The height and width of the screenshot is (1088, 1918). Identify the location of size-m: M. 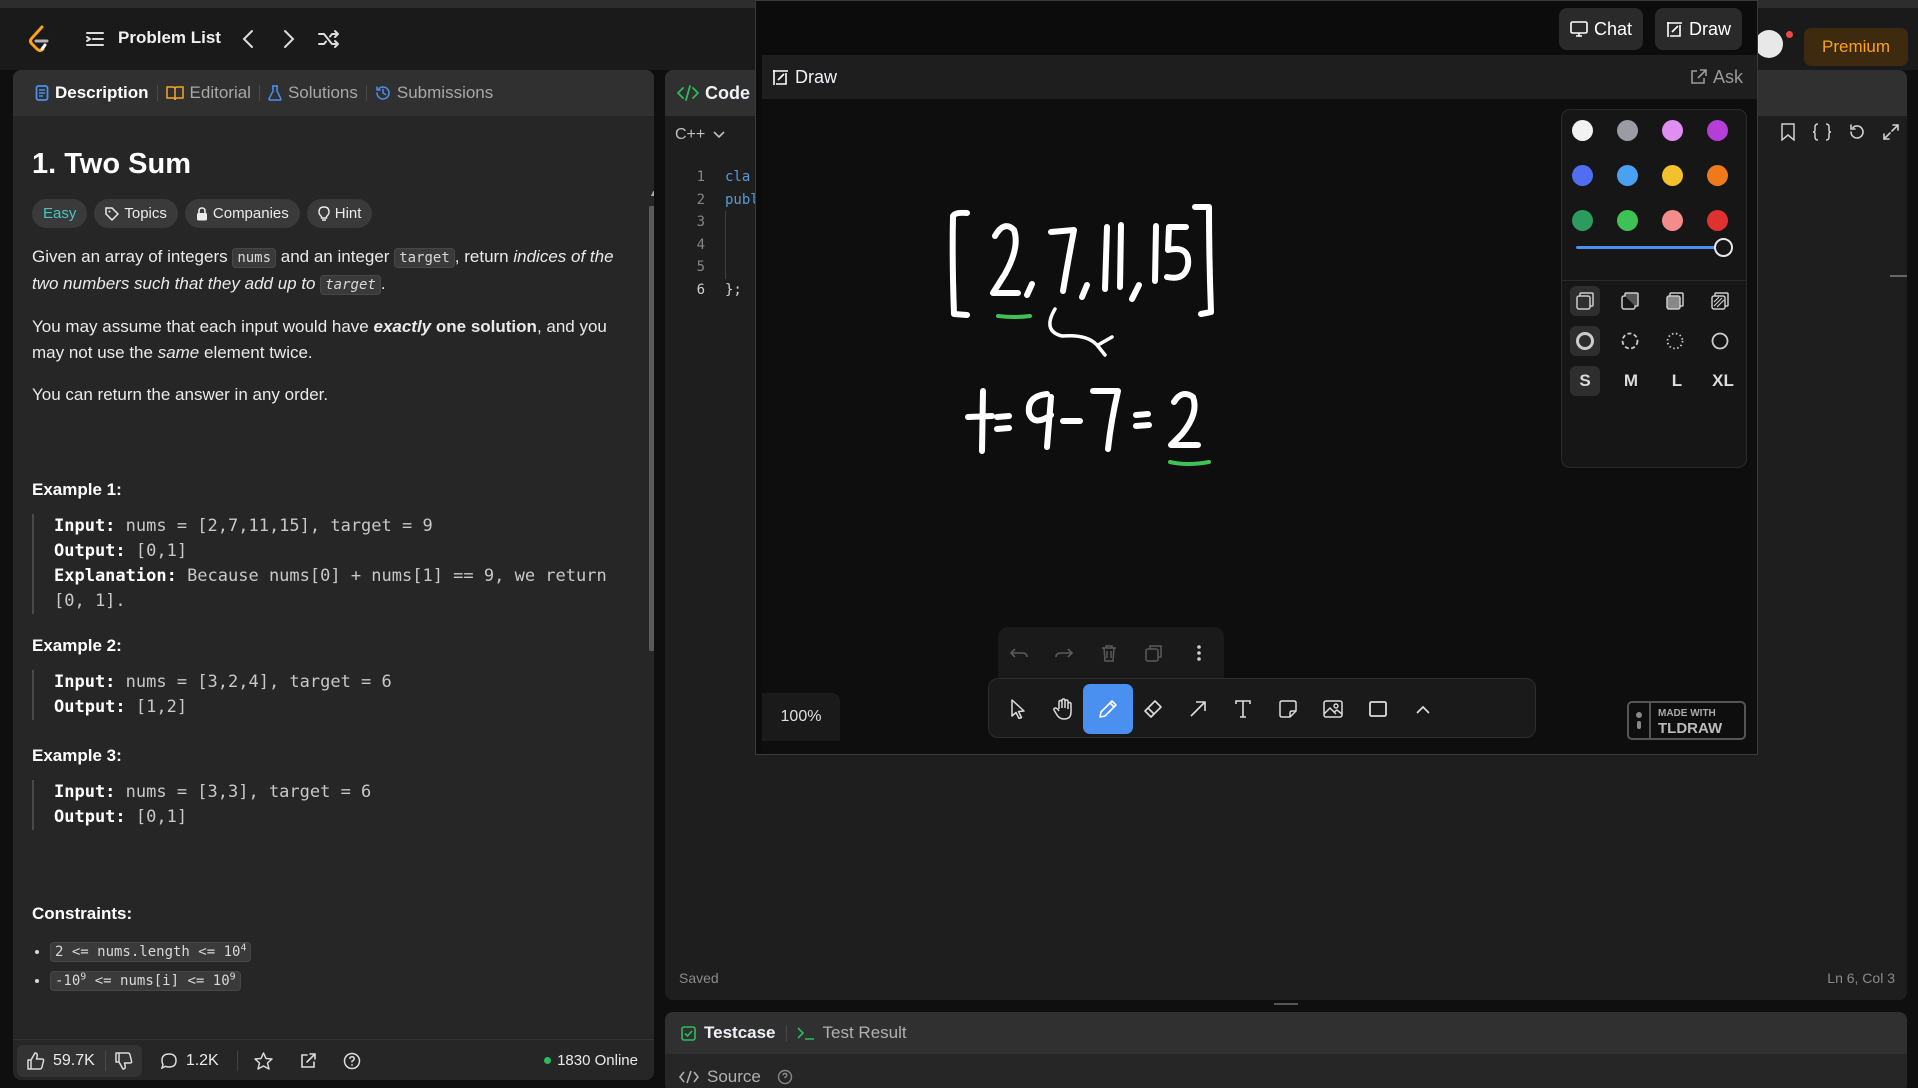
(1631, 381).